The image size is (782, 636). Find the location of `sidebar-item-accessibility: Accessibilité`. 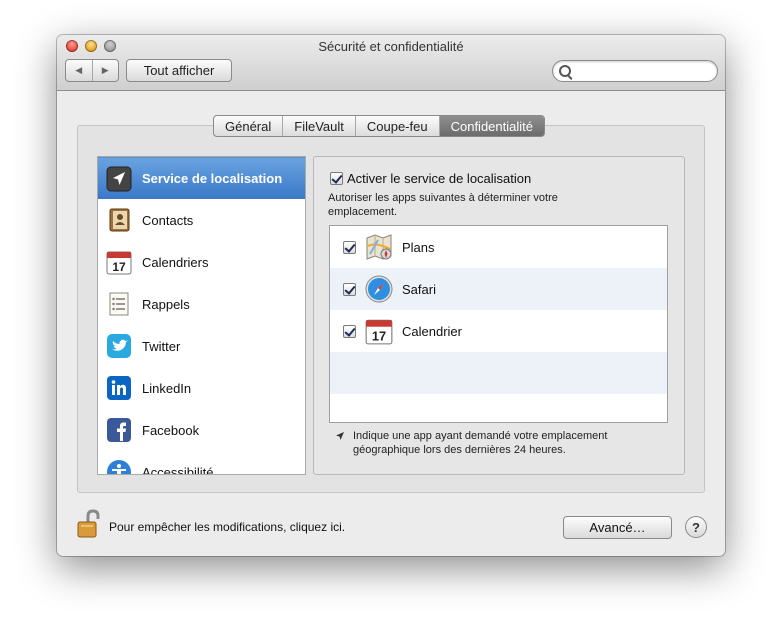

sidebar-item-accessibility: Accessibilité is located at coordinates (201, 463).